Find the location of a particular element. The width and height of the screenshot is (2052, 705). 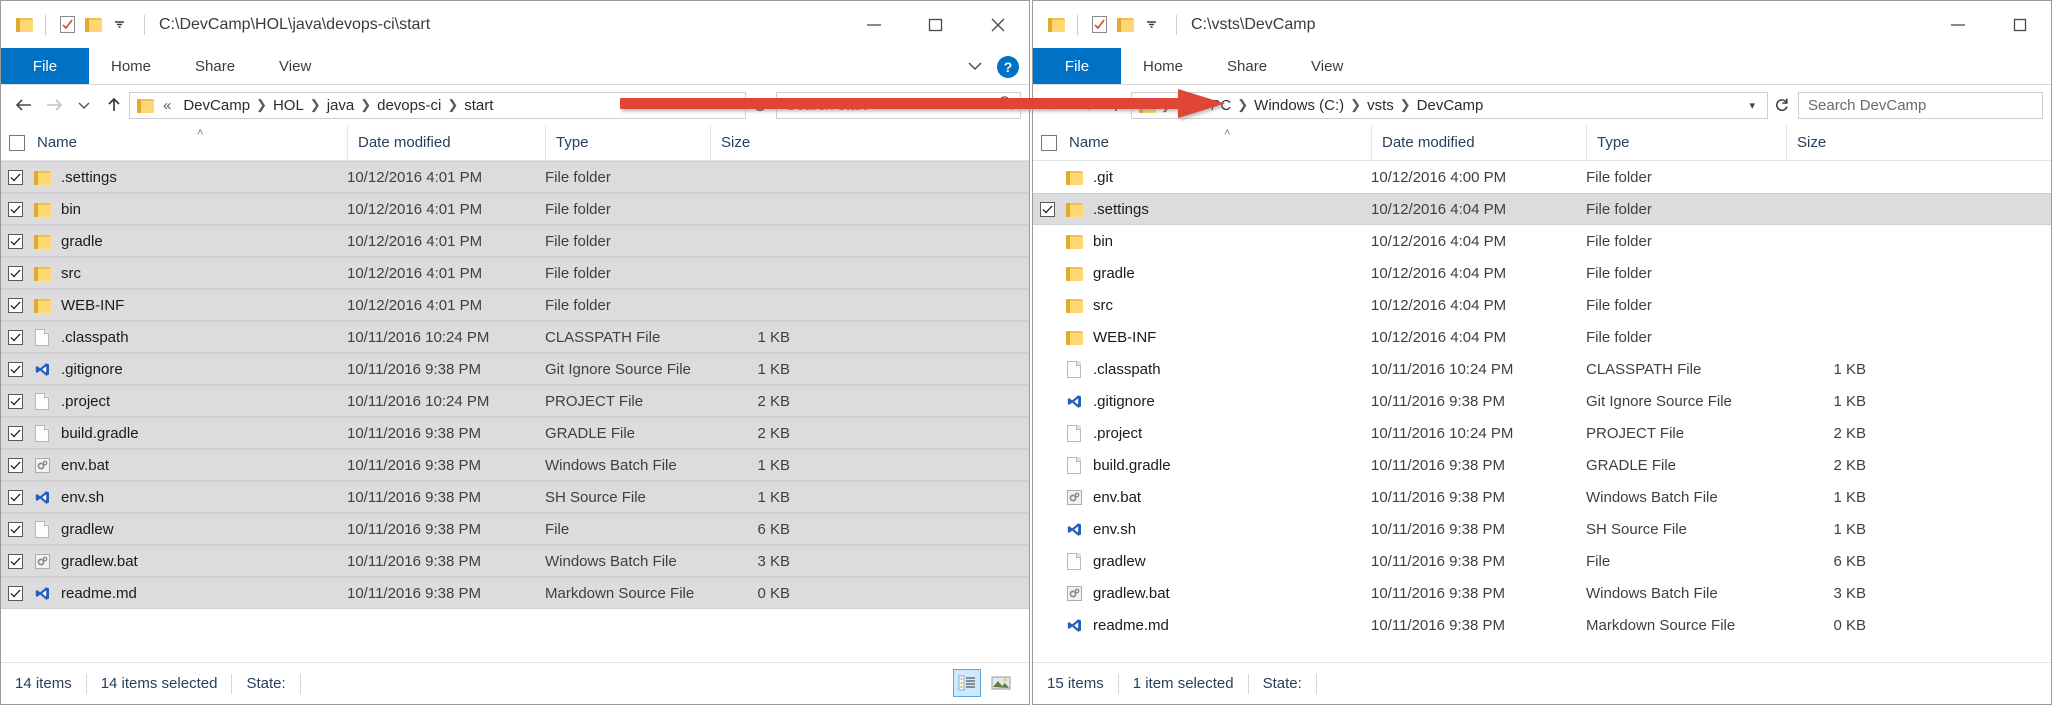

view-mode-buttons is located at coordinates (984, 683).